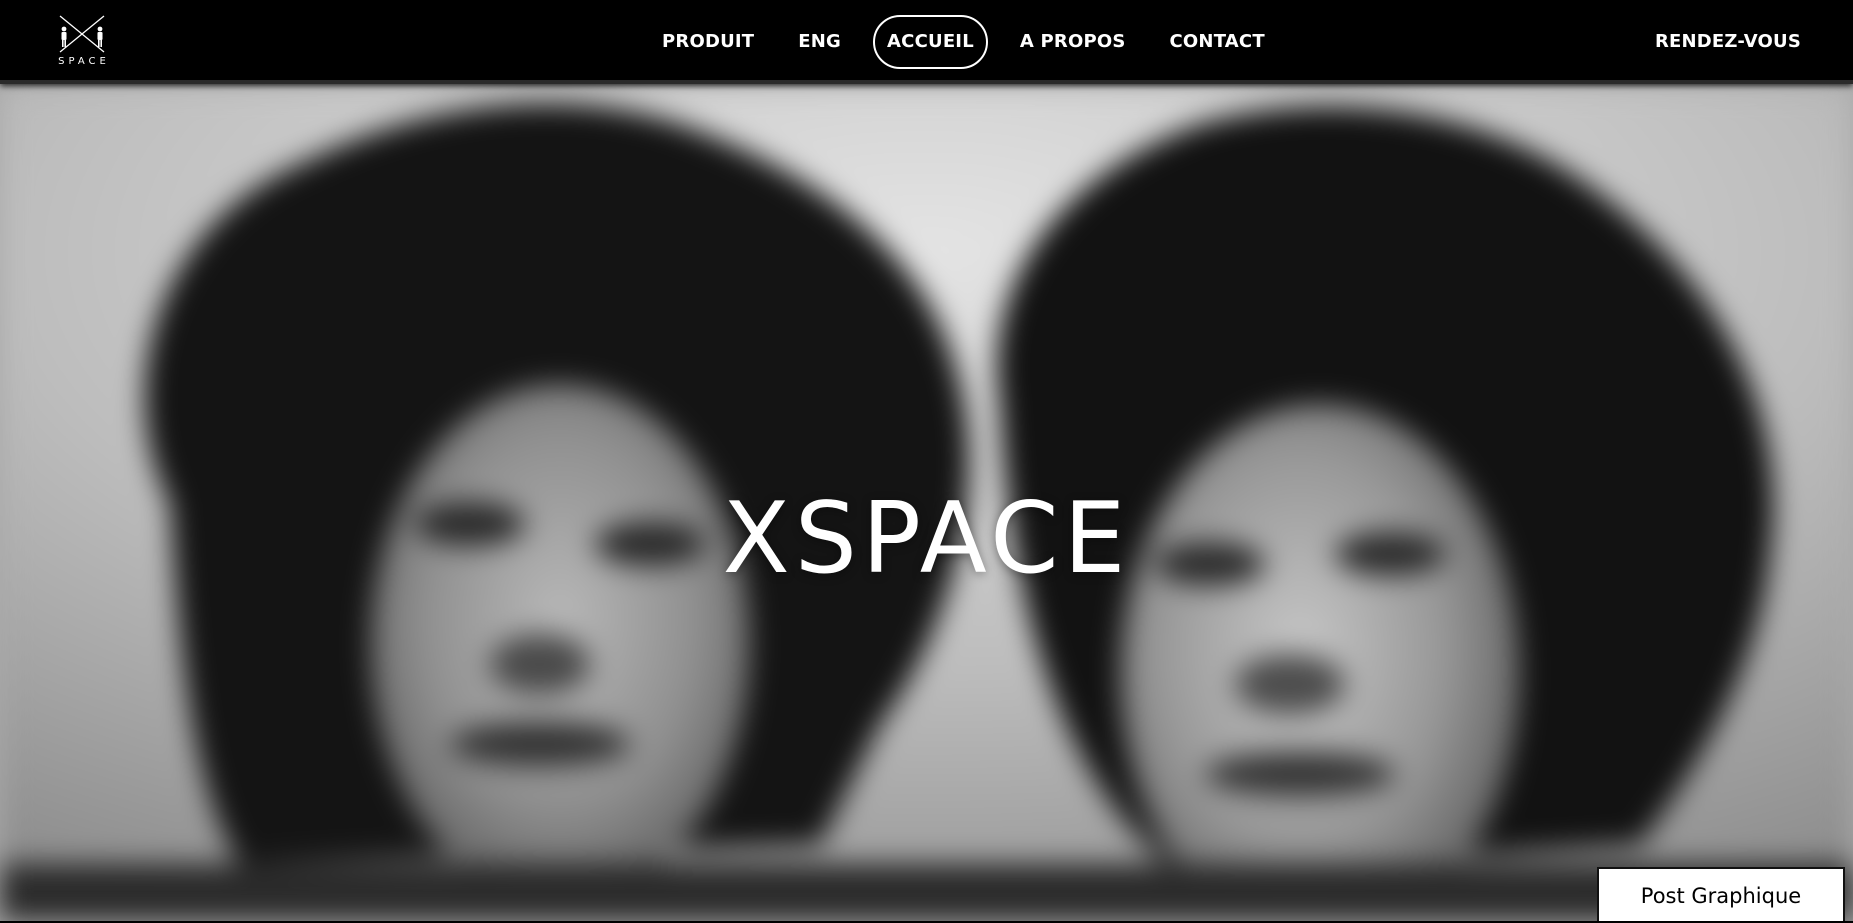 This screenshot has width=1853, height=923. I want to click on x-figures-logo-icon, so click(82, 34).